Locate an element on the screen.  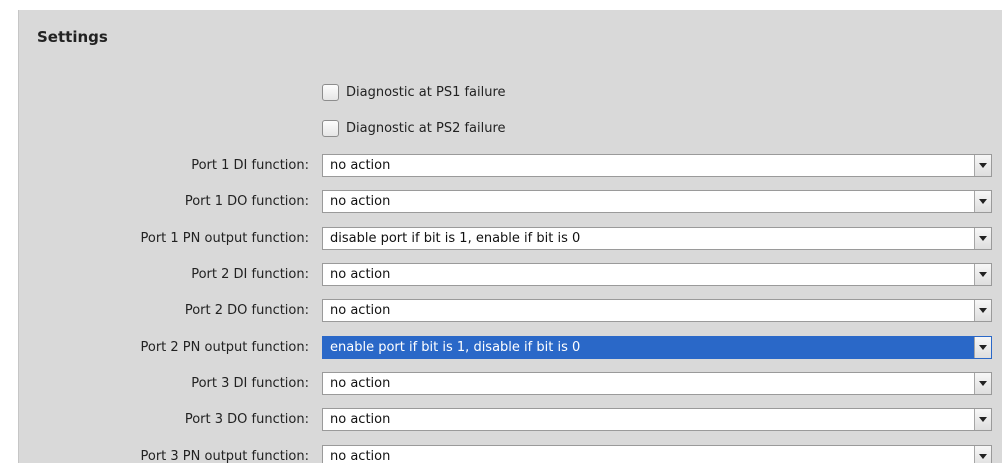
port1-do-select: no action is located at coordinates (657, 201).